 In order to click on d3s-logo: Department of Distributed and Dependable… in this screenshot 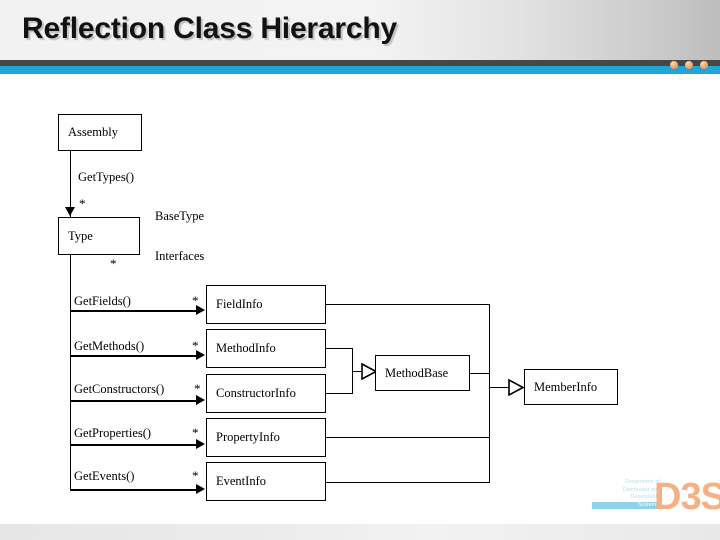, I will do `click(656, 498)`.